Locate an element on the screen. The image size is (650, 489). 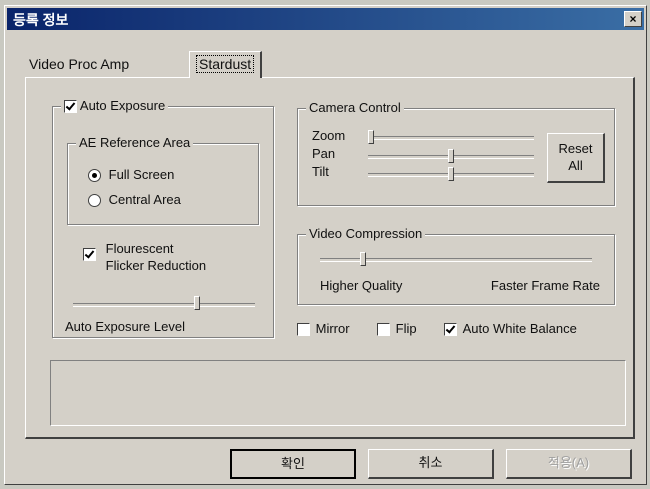
cancel-button: 취소 is located at coordinates (431, 464).